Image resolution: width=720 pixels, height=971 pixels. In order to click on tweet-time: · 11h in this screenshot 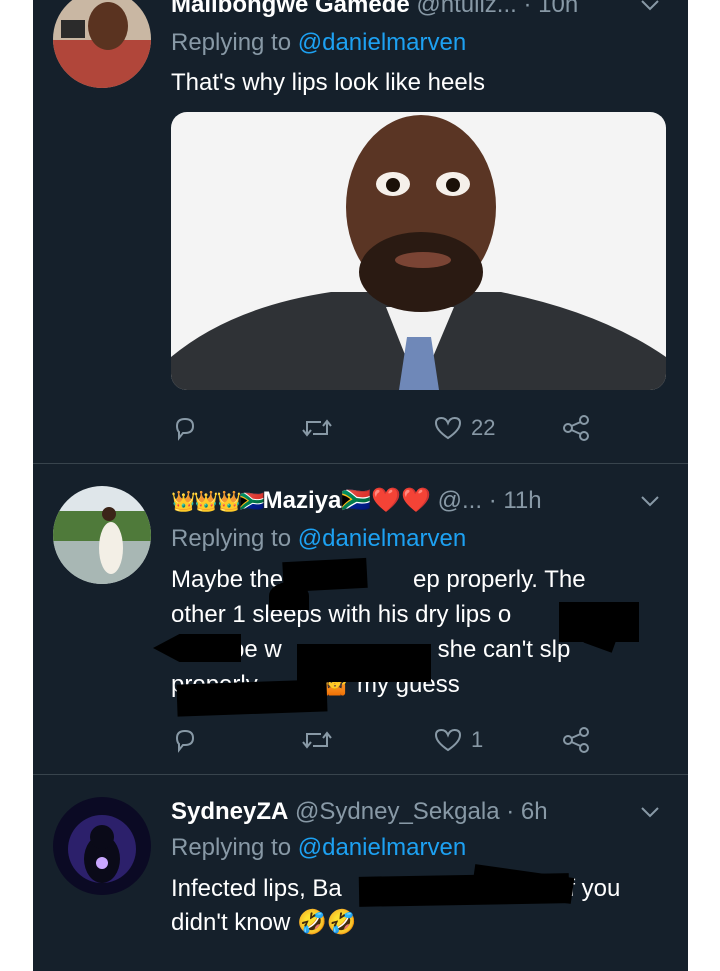, I will do `click(515, 500)`.